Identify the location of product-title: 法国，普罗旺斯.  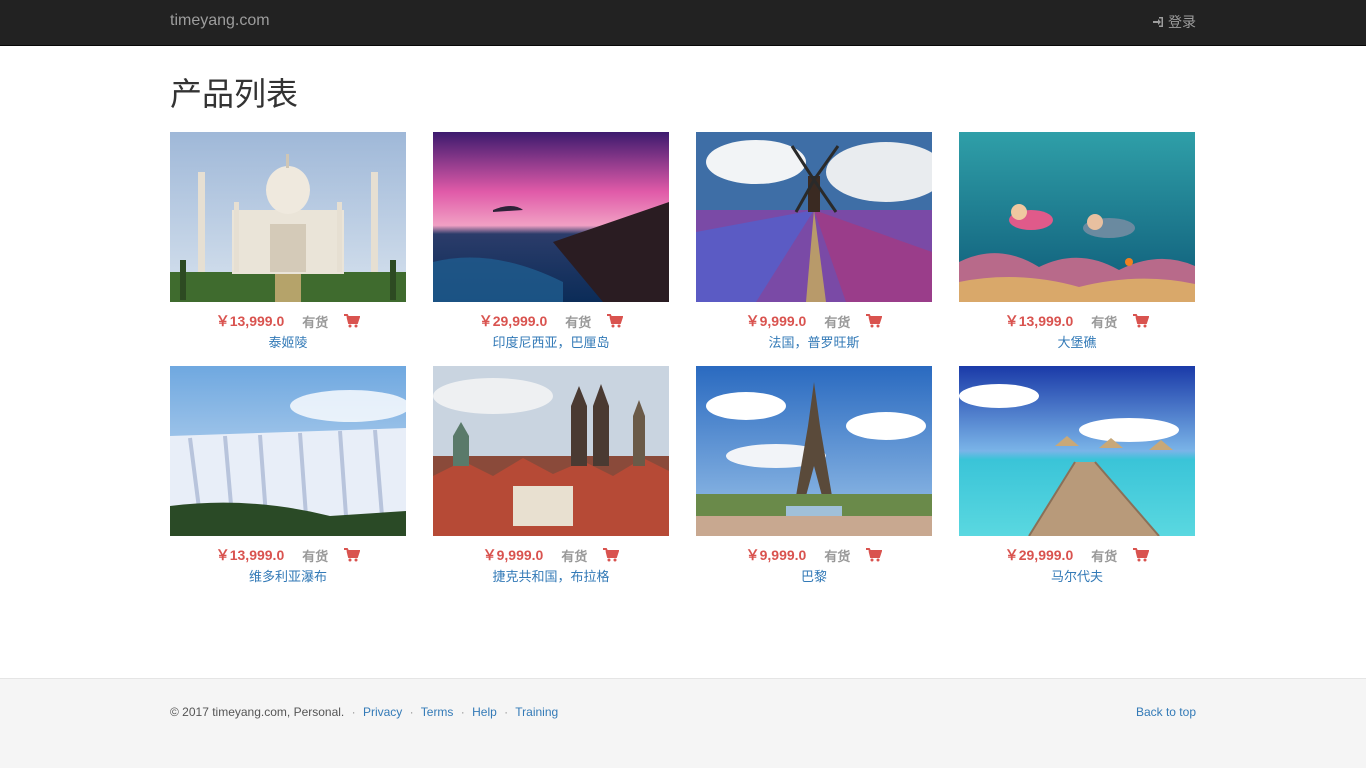
(814, 341).